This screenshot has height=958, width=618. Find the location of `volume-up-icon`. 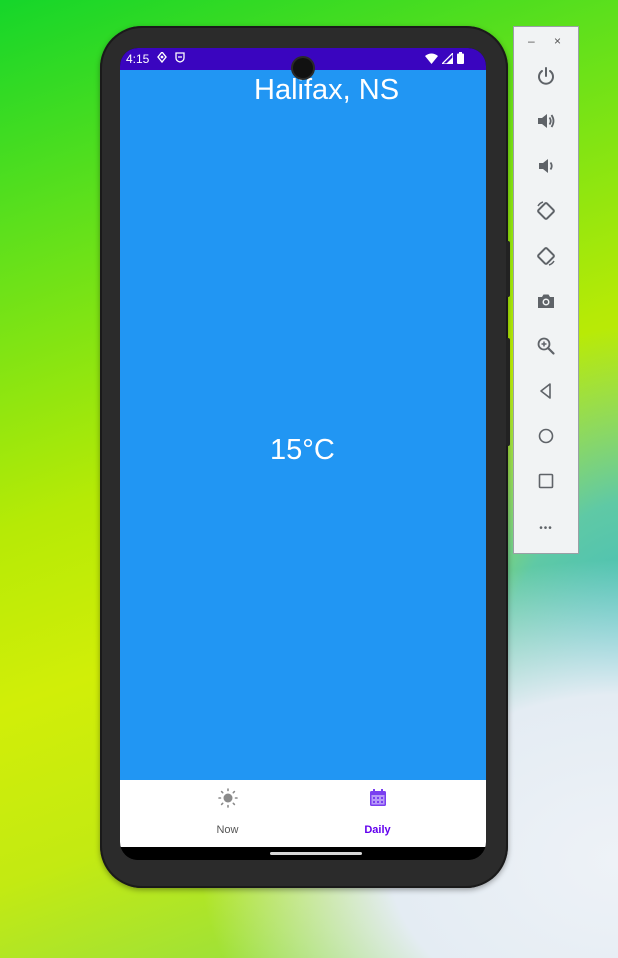

volume-up-icon is located at coordinates (546, 123).